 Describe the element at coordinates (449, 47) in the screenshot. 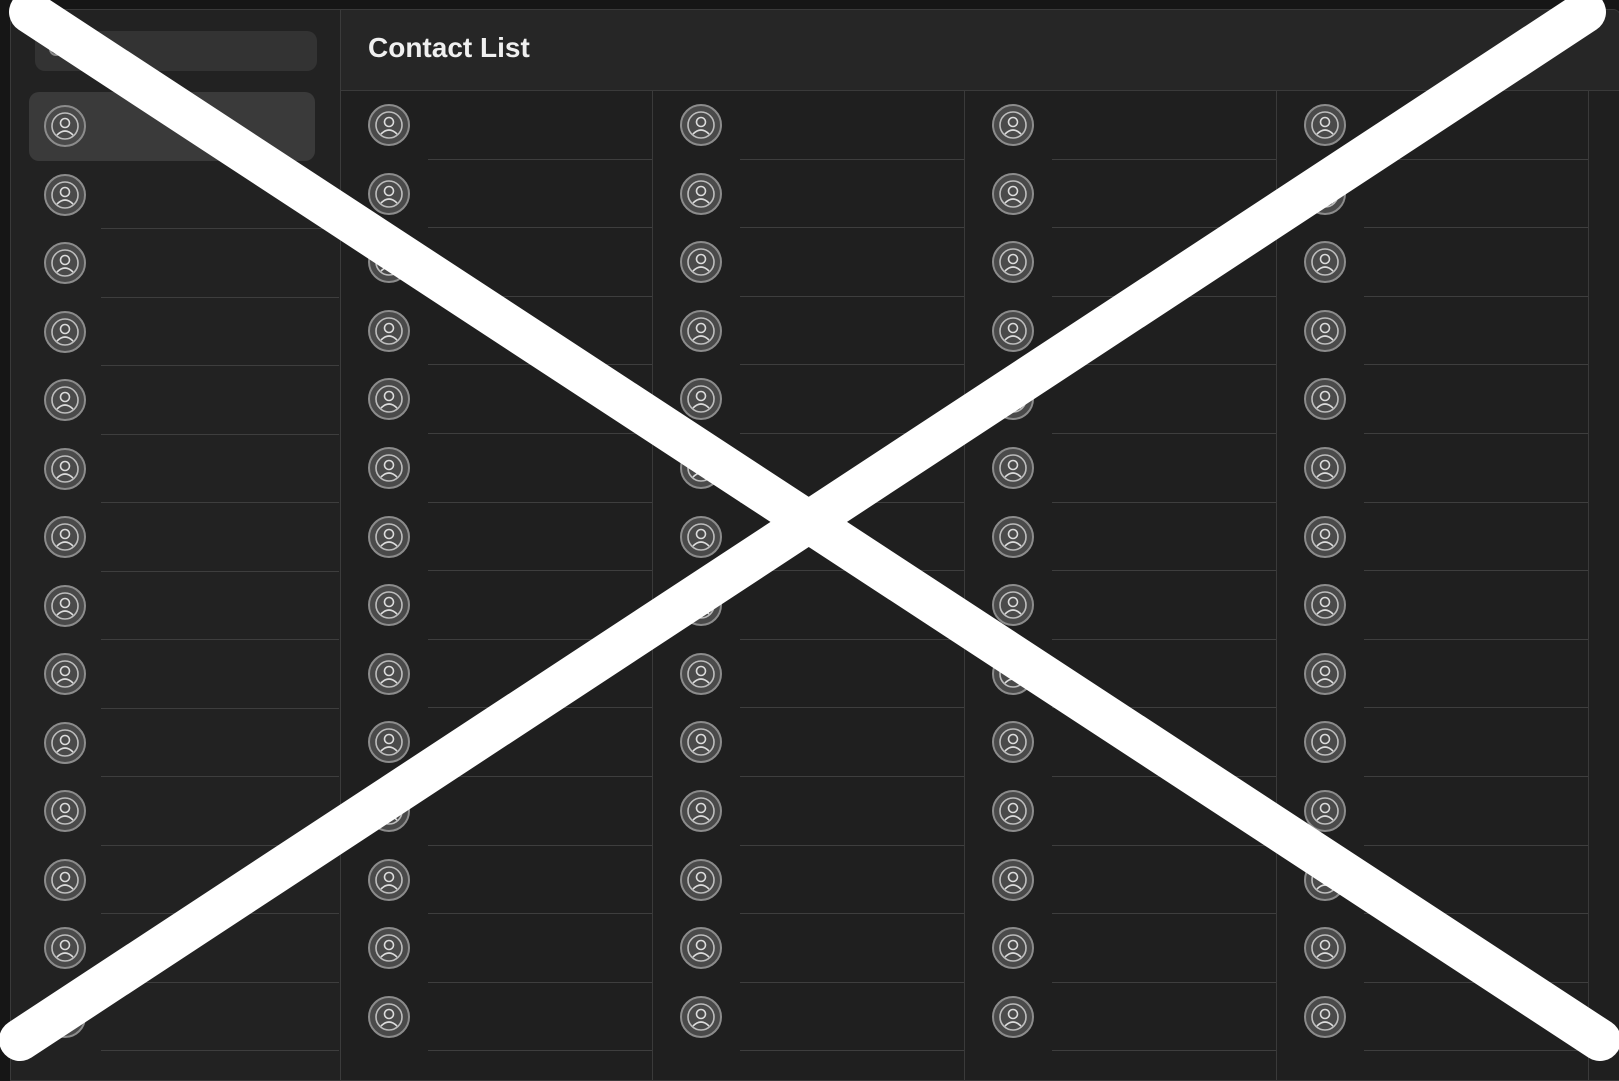

I see `page-title: Contact List` at that location.